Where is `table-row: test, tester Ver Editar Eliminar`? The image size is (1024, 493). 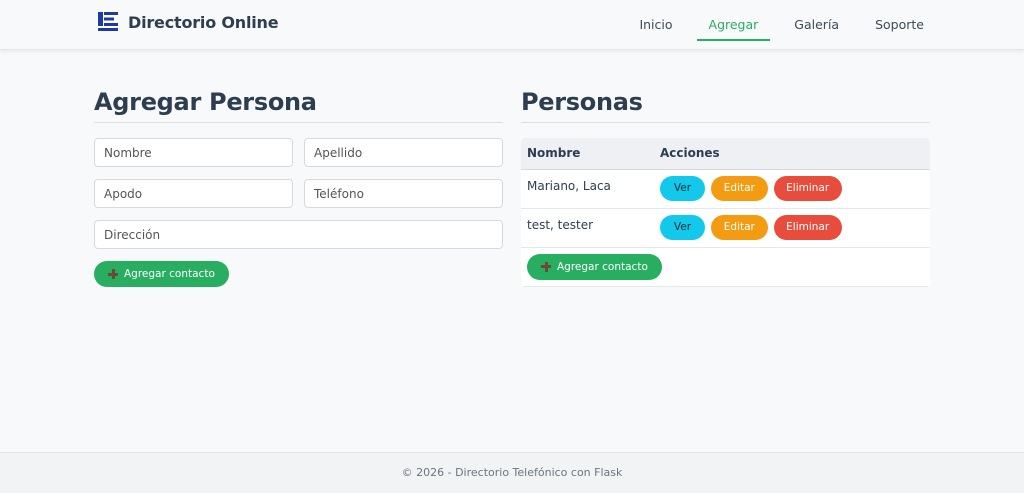 table-row: test, tester Ver Editar Eliminar is located at coordinates (725, 228).